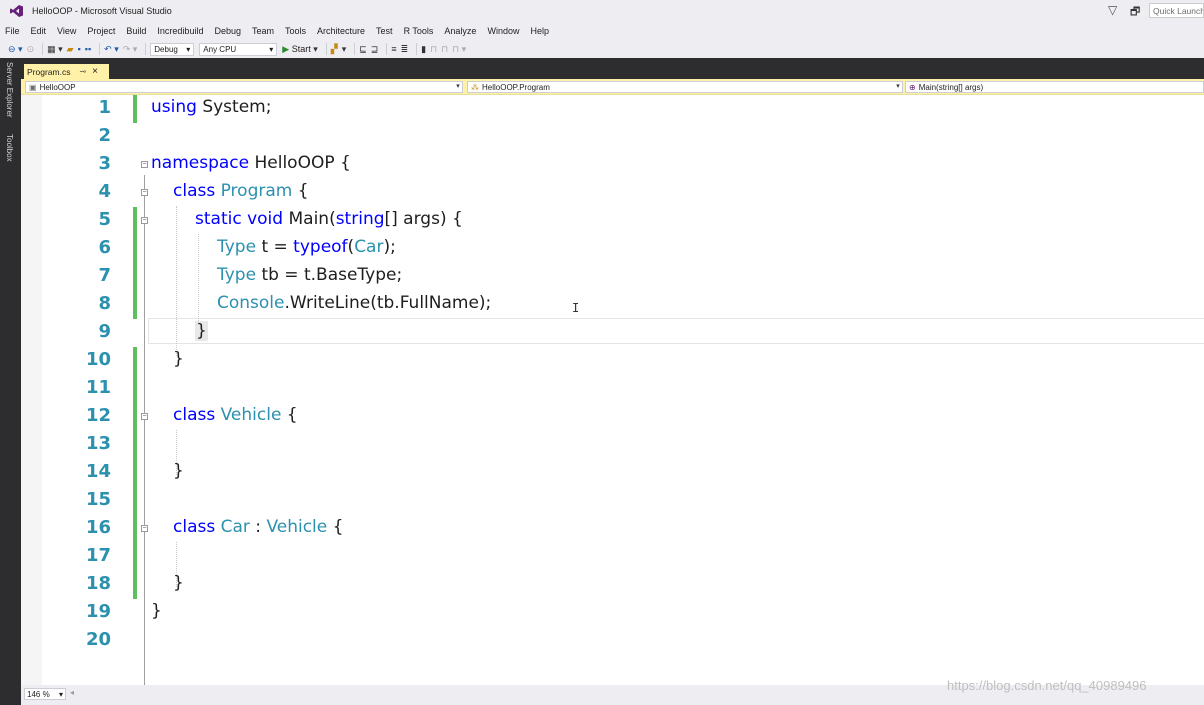  What do you see at coordinates (612, 333) in the screenshot?
I see `code-line: 9 }` at bounding box center [612, 333].